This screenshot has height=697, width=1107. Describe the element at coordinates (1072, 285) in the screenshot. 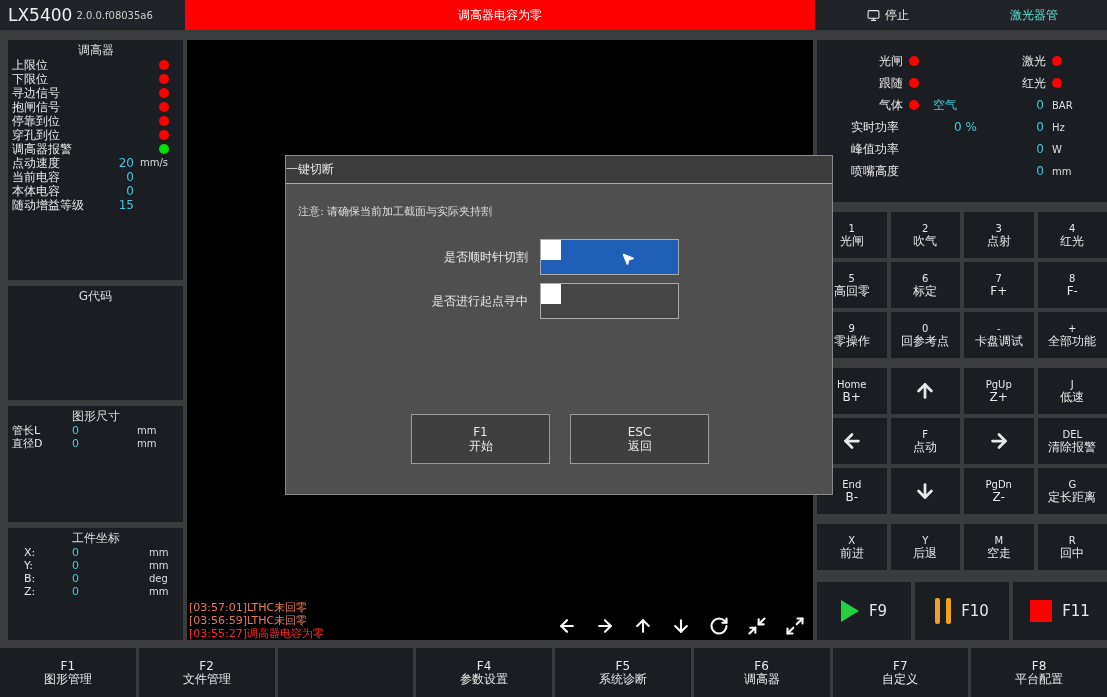

I see `keypad-key: 8 F-` at that location.